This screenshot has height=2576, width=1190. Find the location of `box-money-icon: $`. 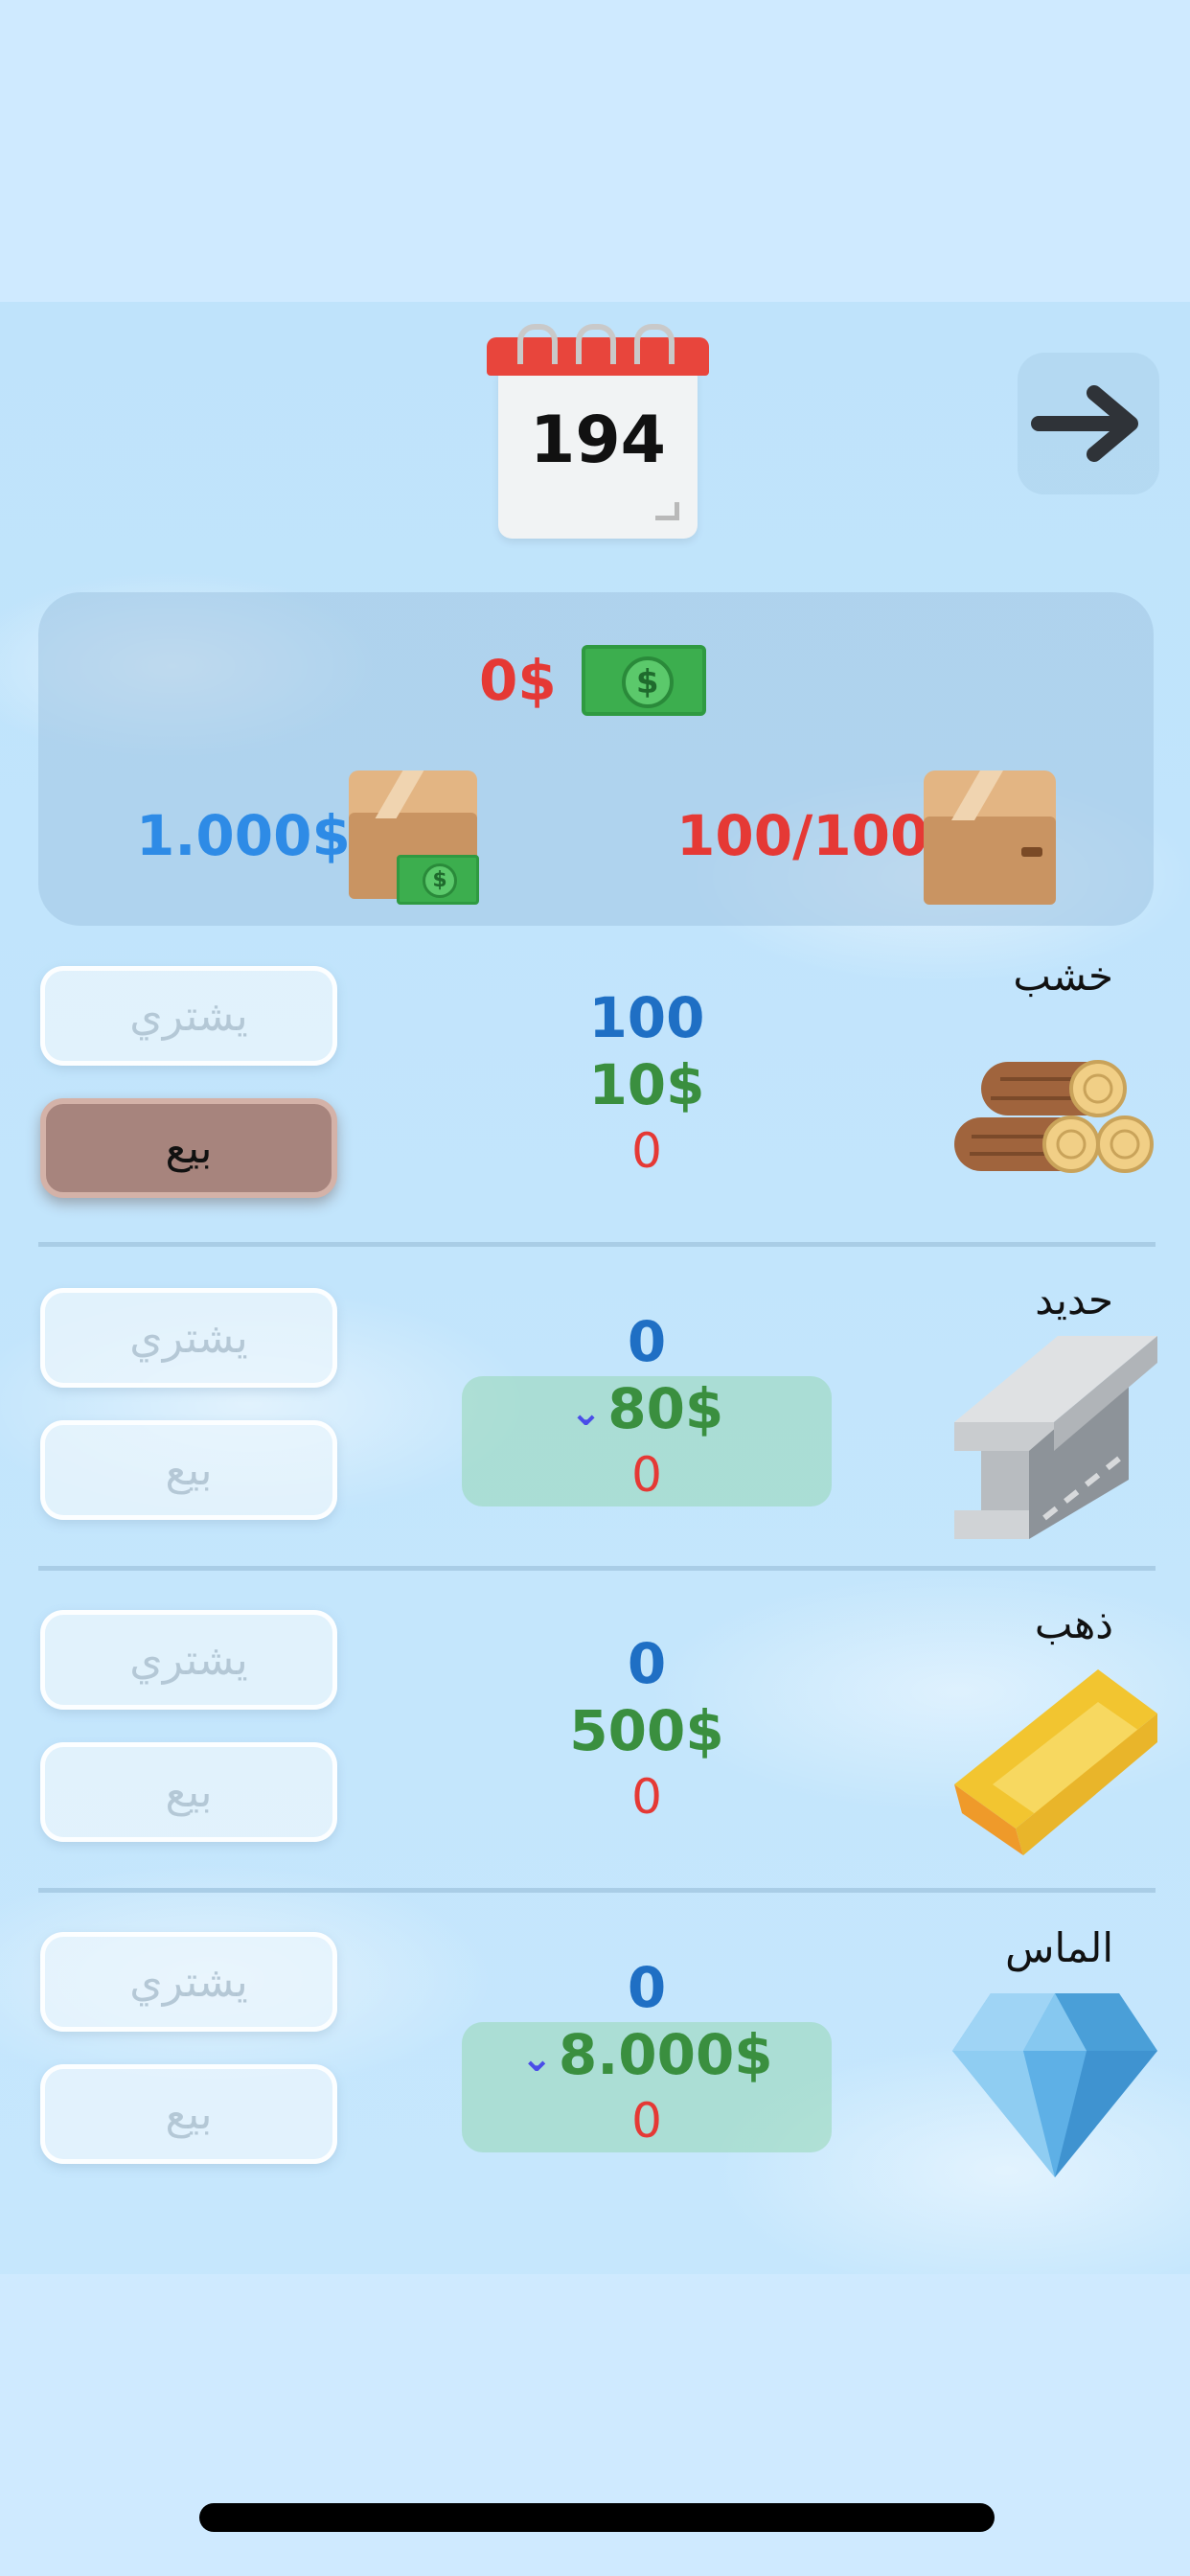

box-money-icon: $ is located at coordinates (415, 837).